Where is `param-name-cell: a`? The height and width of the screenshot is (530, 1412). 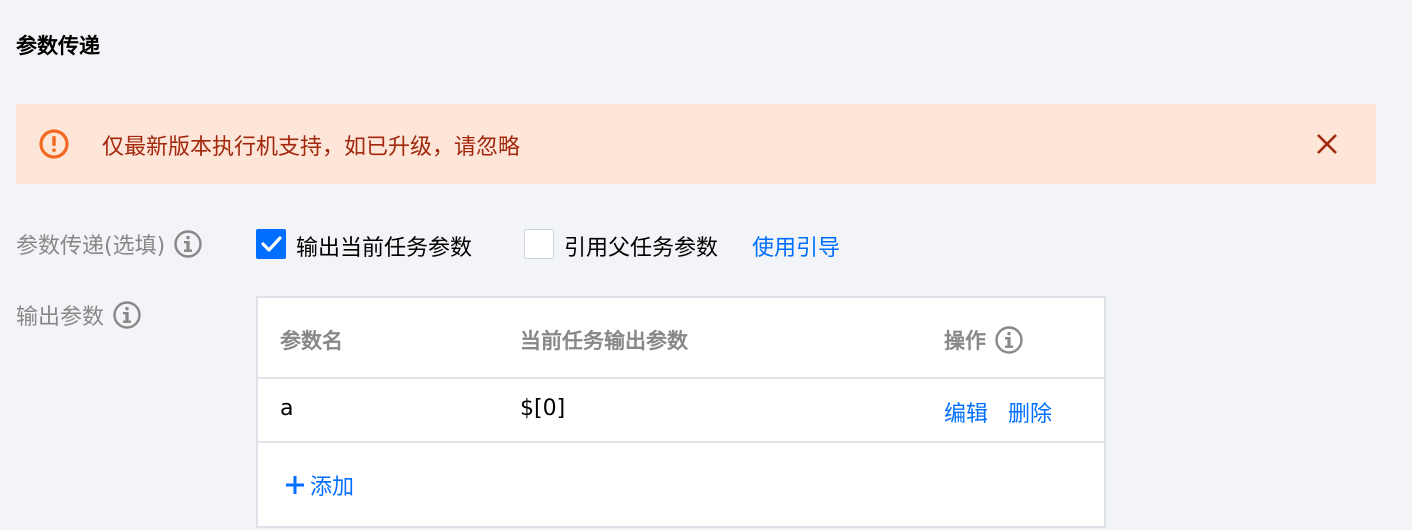
param-name-cell: a is located at coordinates (287, 408).